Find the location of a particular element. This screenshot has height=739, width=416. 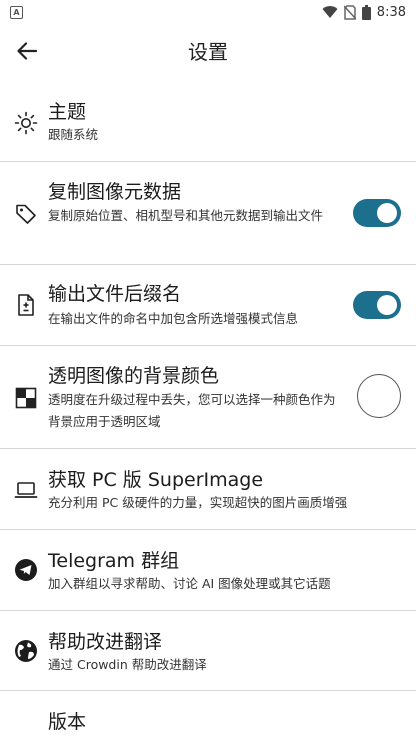

setting-copy-metadata: 复制图像元数据 复制原始位置、相机型号和其他元数据到输出文件 is located at coordinates (208, 213).